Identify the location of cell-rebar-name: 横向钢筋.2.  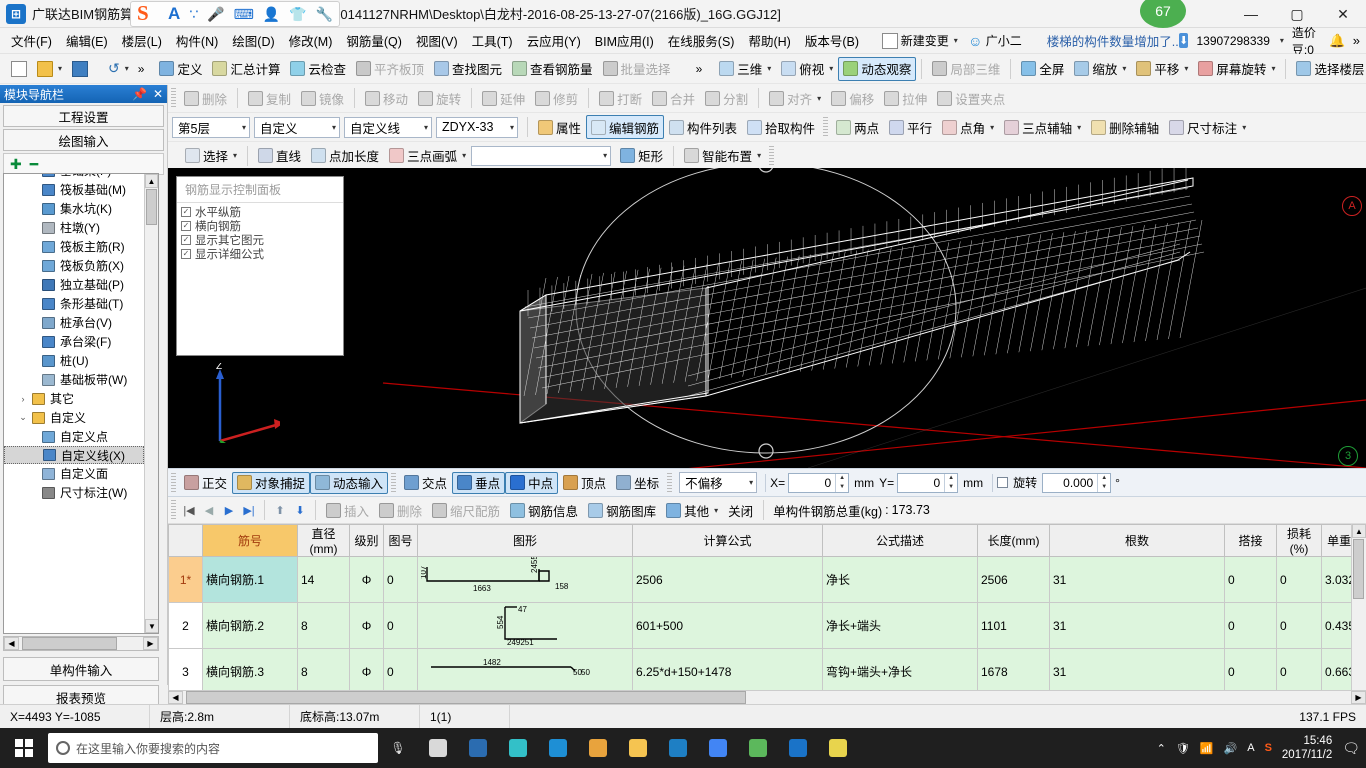
(250, 625).